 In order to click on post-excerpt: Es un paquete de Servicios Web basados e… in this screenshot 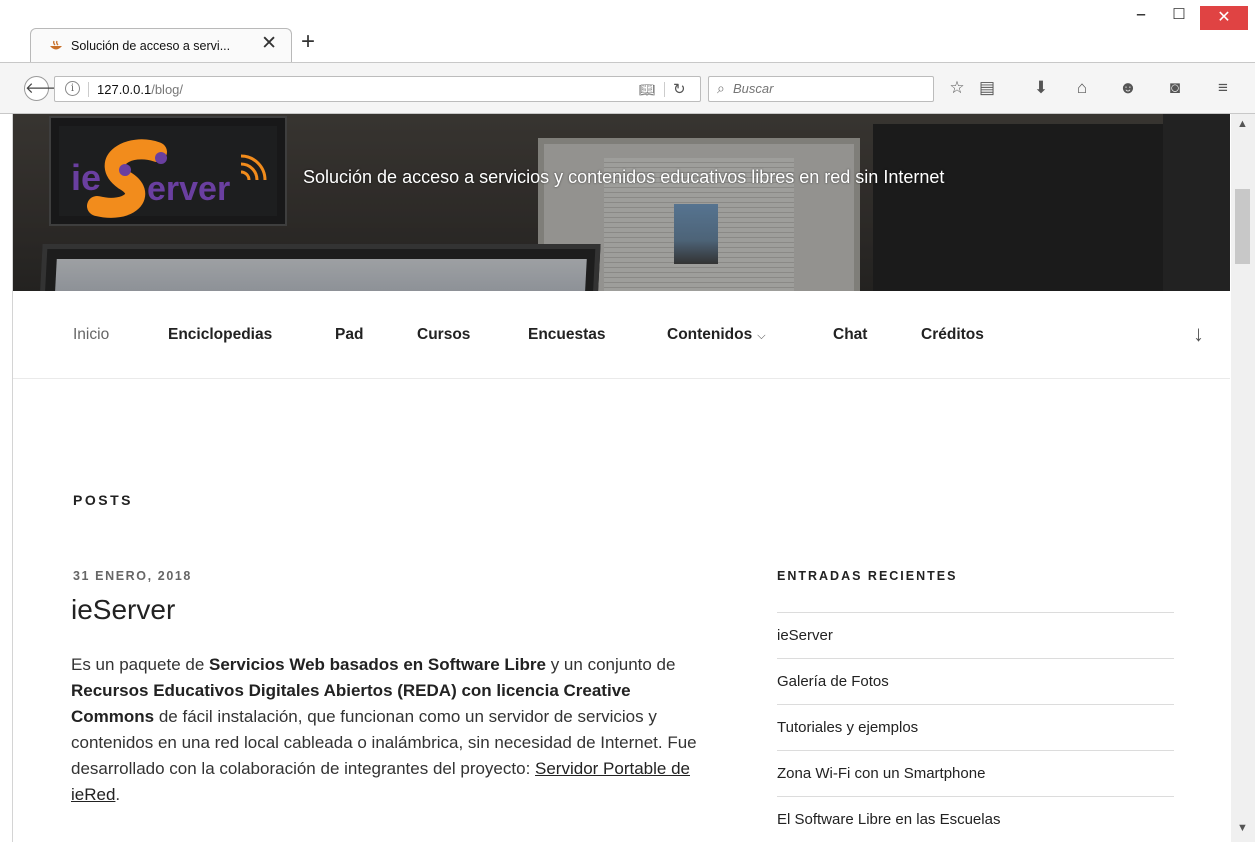, I will do `click(391, 730)`.